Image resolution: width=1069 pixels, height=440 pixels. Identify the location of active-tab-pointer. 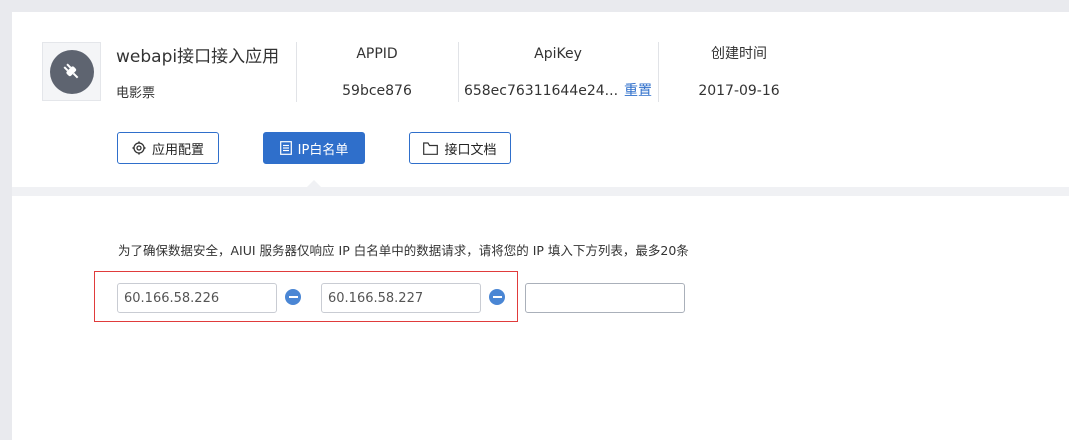
(314, 183).